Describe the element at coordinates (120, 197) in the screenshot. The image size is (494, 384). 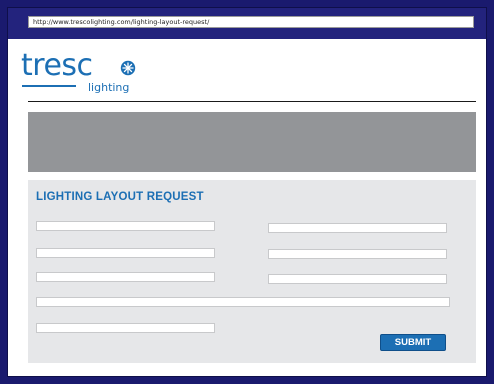
I see `form-title: LIGHTING LAYOUT REQUEST` at that location.